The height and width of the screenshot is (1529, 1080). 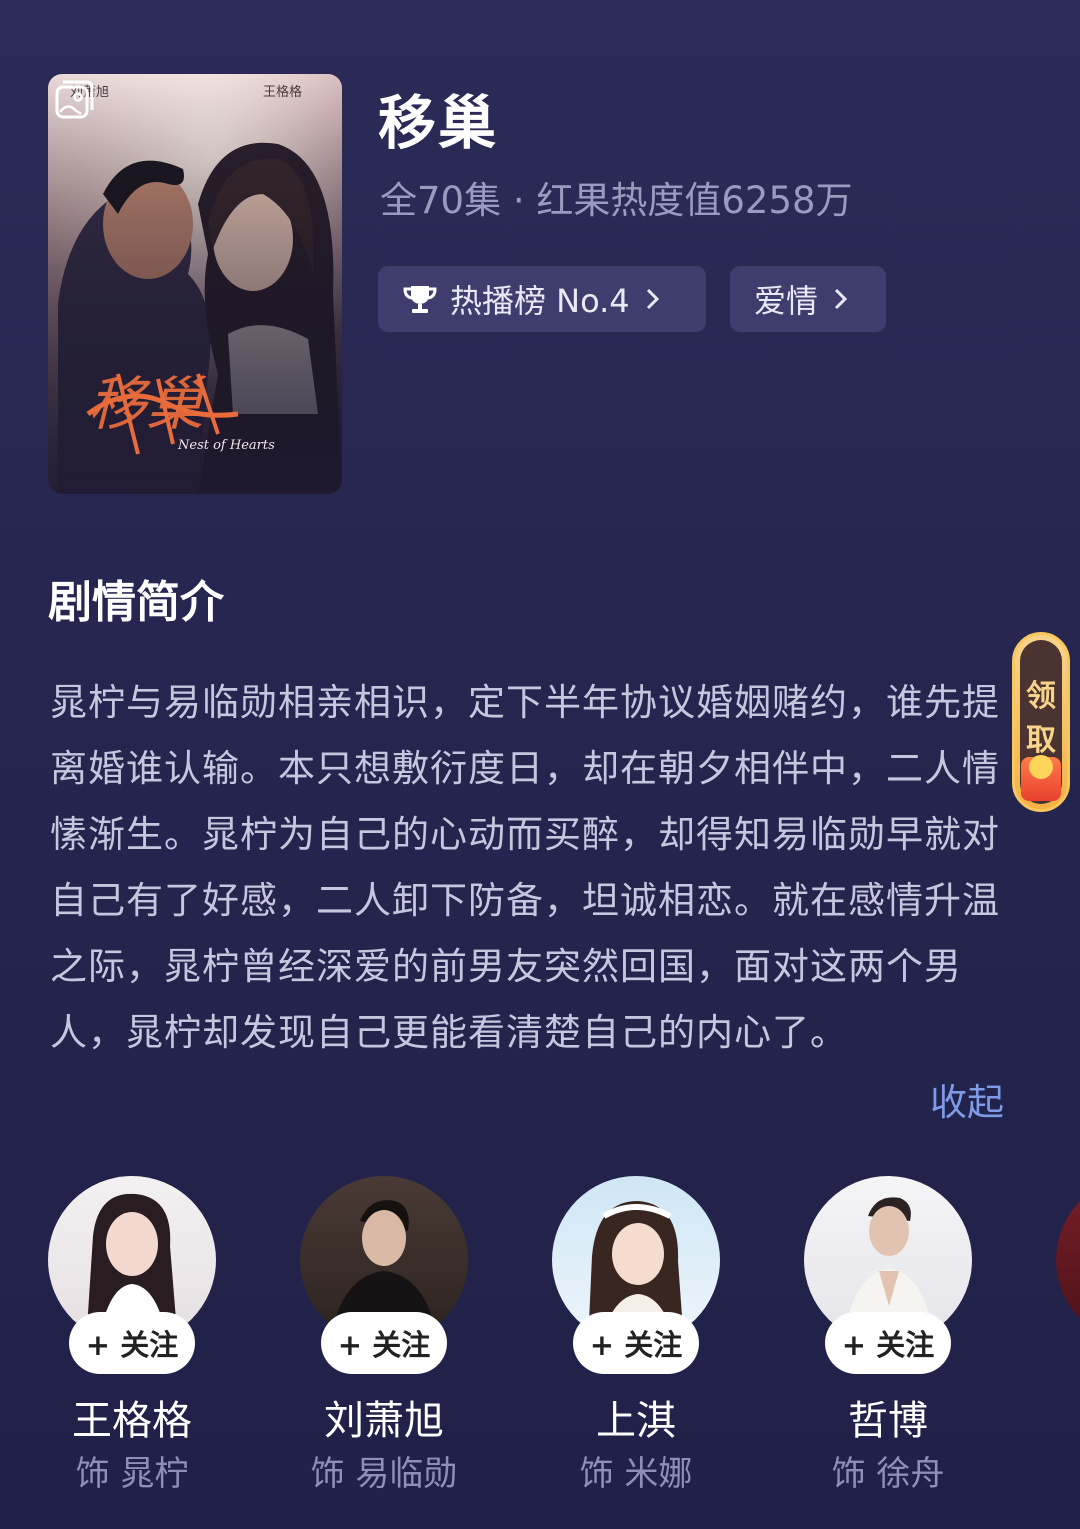 I want to click on coin-icon, so click(x=1041, y=767).